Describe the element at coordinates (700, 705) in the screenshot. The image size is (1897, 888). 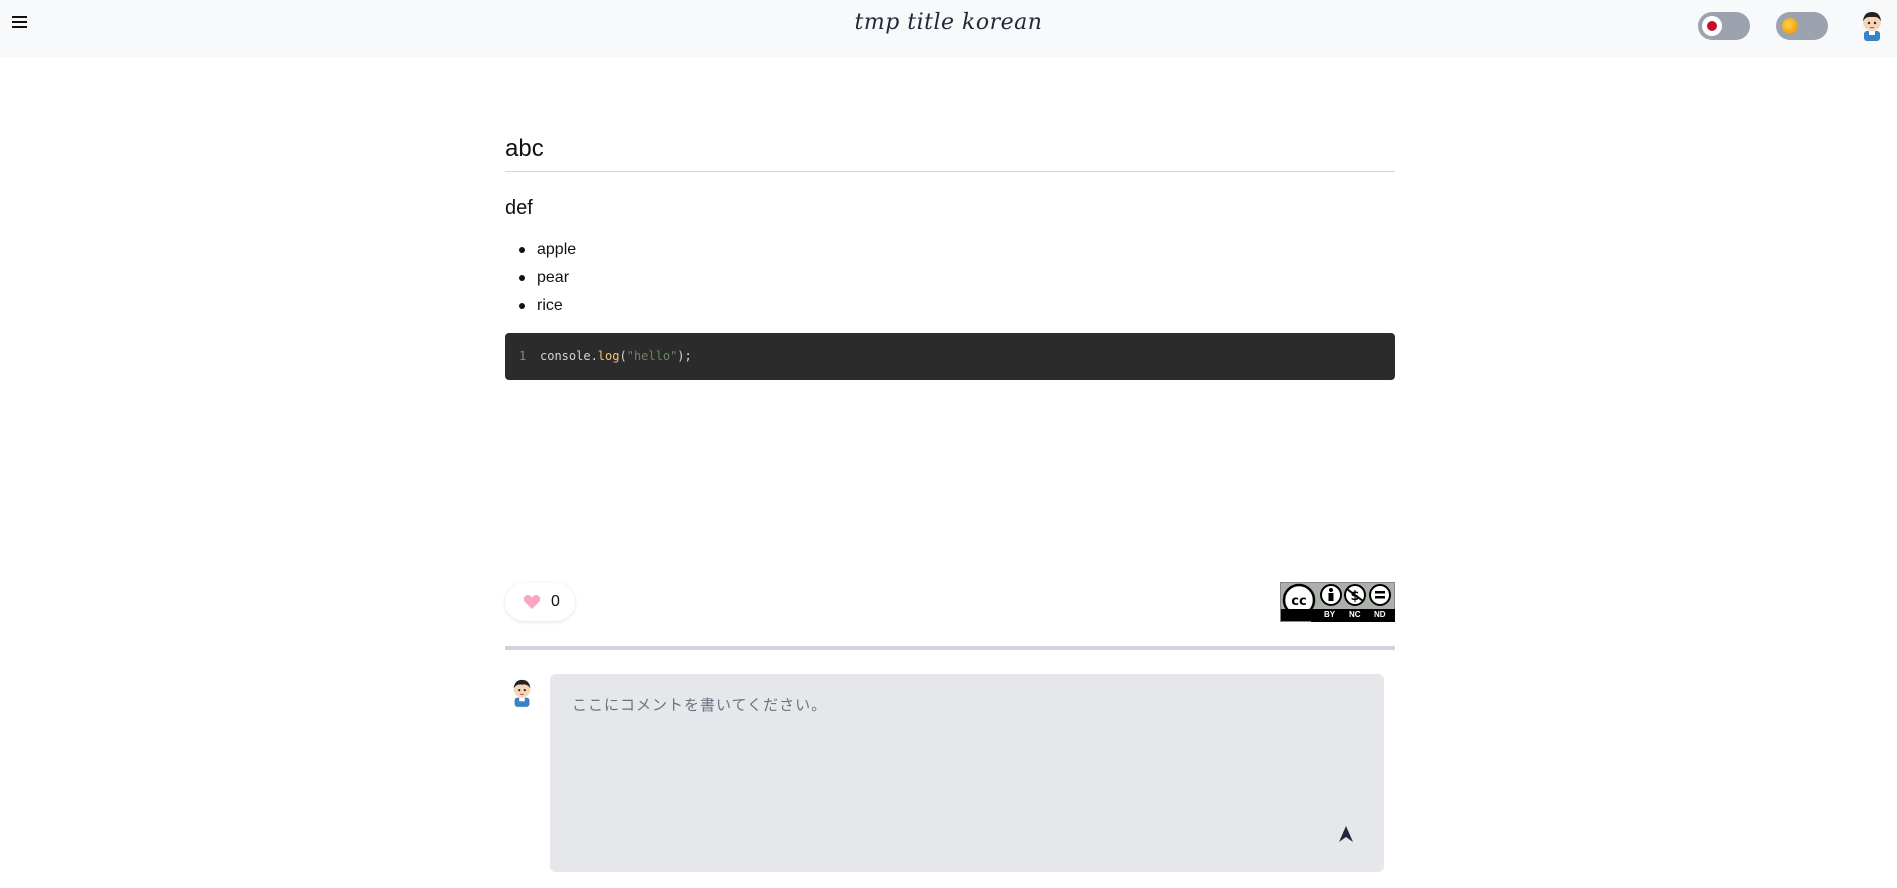
I see `comment-placeholder: ここにコメントを書いてください。` at that location.